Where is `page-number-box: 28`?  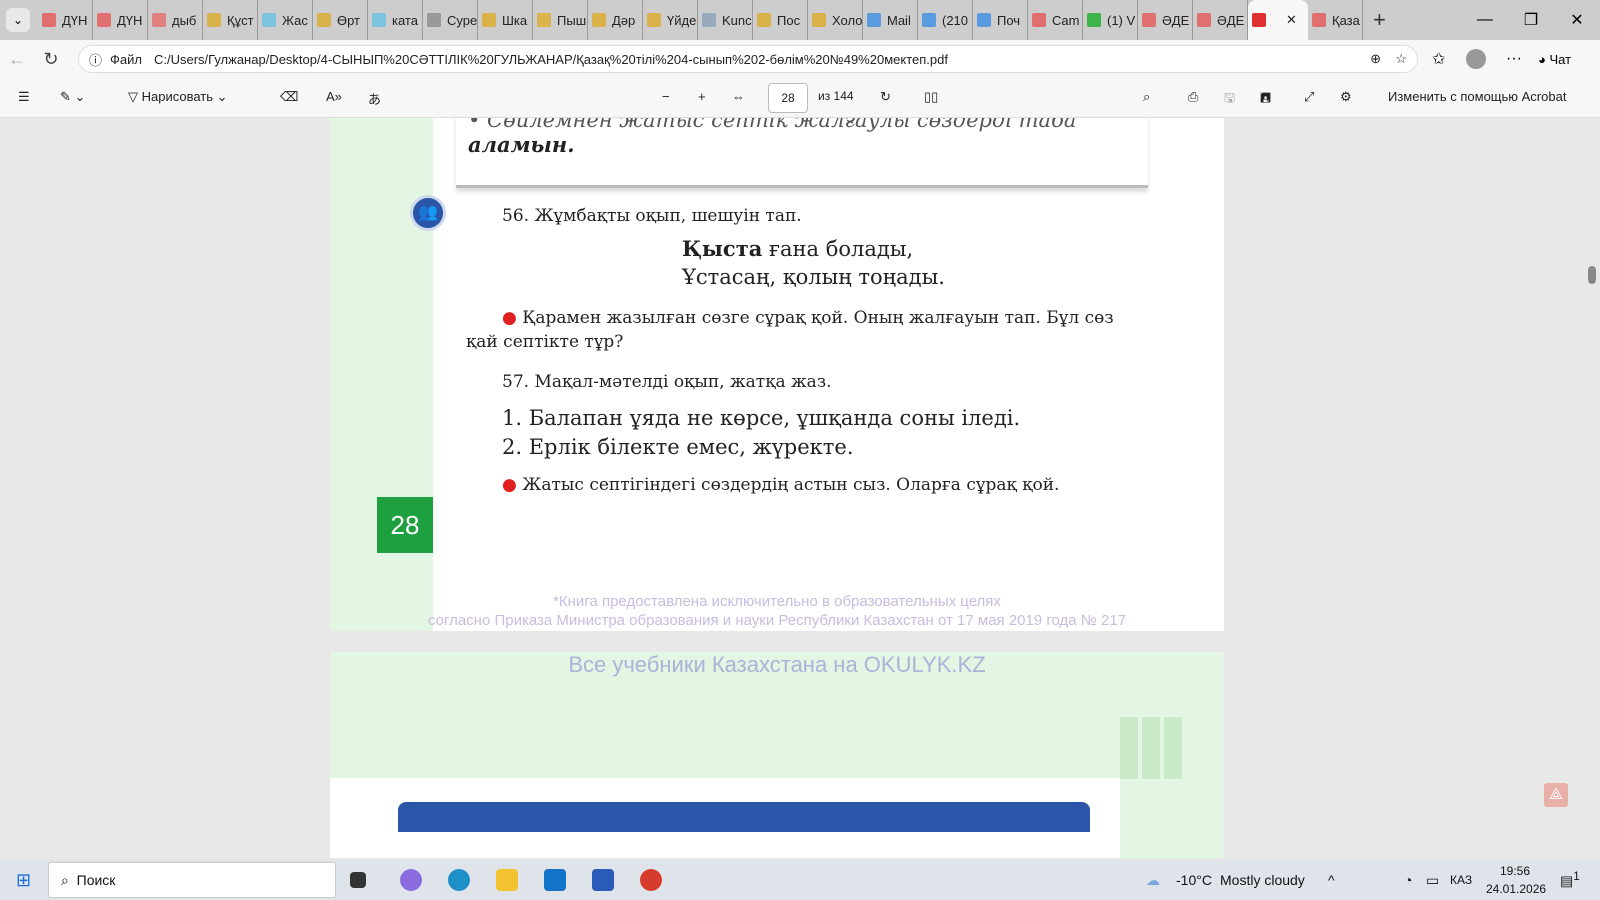 page-number-box: 28 is located at coordinates (405, 525).